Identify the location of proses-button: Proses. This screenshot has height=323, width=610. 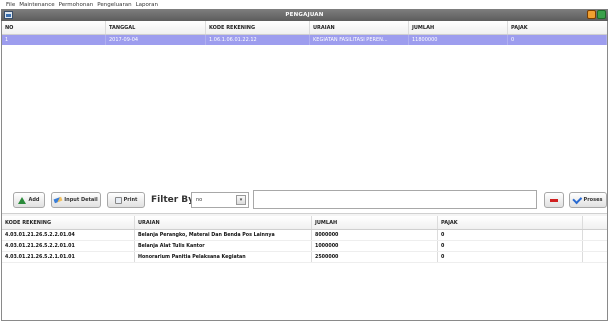
(588, 200).